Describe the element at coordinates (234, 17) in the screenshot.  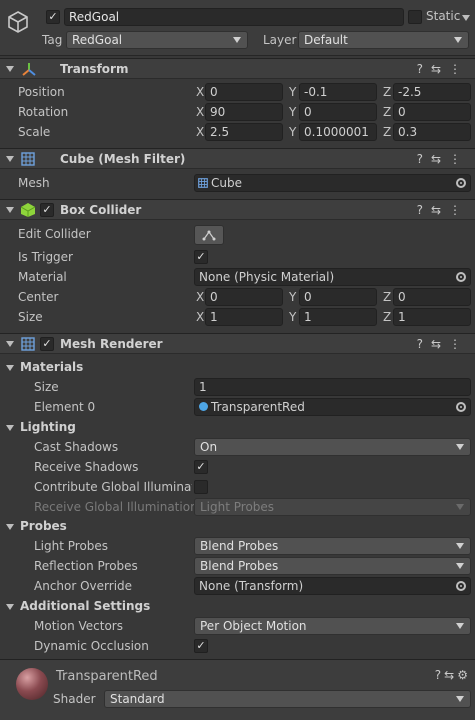
I see `object-name-field: RedGoal` at that location.